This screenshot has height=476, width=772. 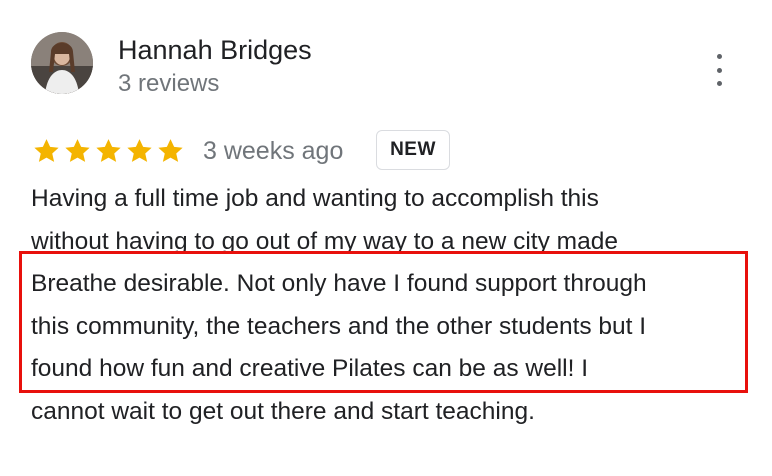 What do you see at coordinates (273, 151) in the screenshot?
I see `review-date: 3 weeks ago` at bounding box center [273, 151].